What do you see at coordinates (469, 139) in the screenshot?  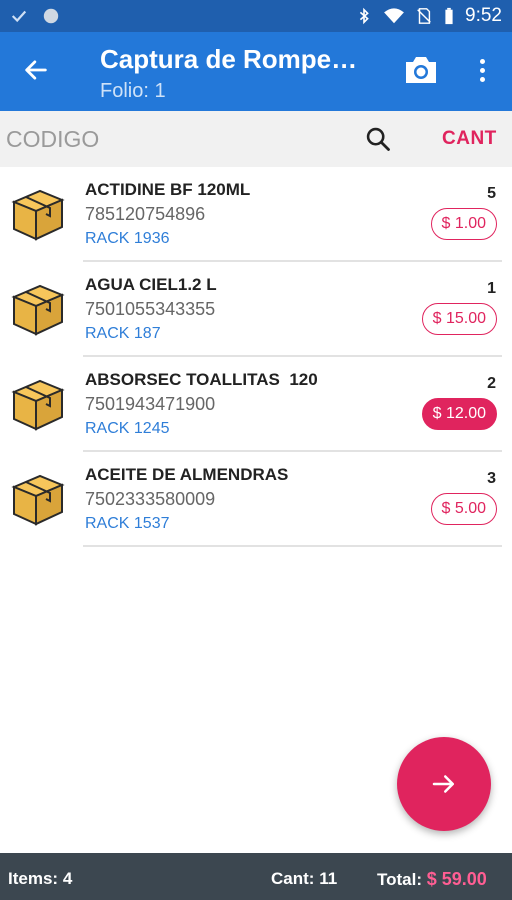 I see `cant-button: CANT` at bounding box center [469, 139].